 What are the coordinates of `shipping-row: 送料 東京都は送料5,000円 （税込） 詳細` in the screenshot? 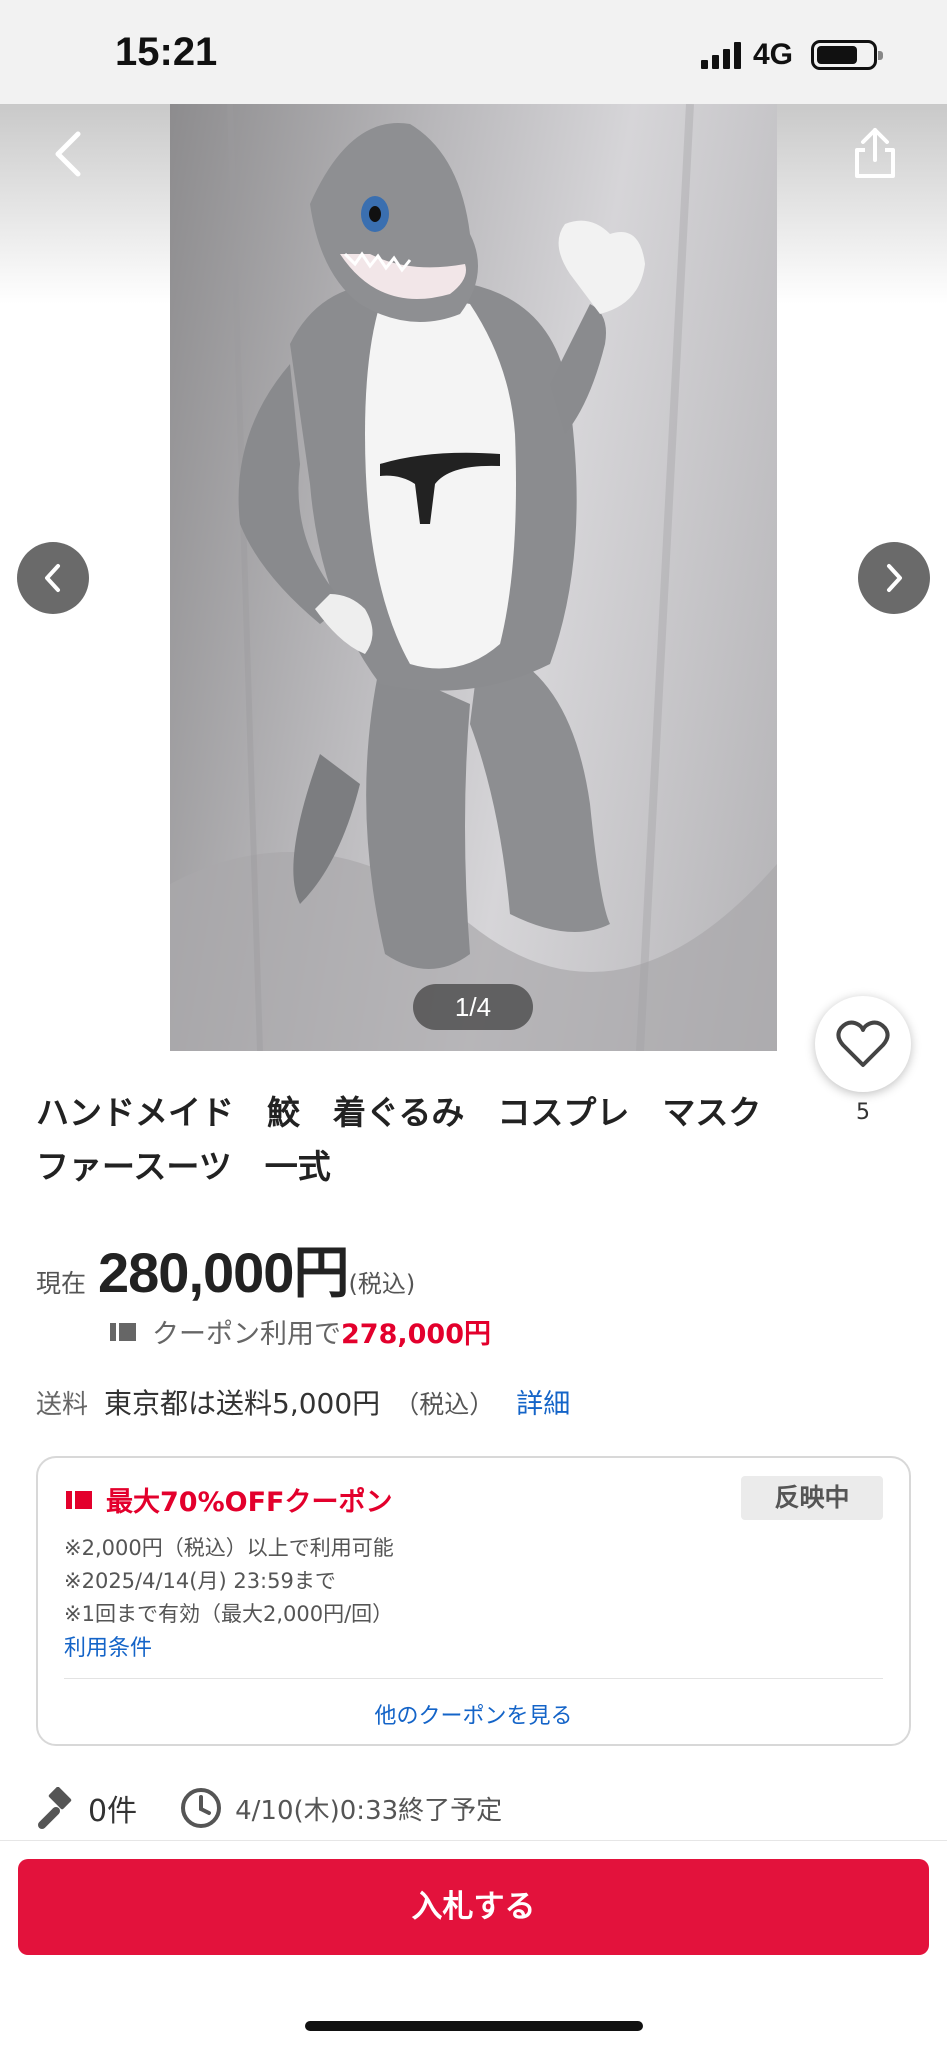 It's located at (303, 1402).